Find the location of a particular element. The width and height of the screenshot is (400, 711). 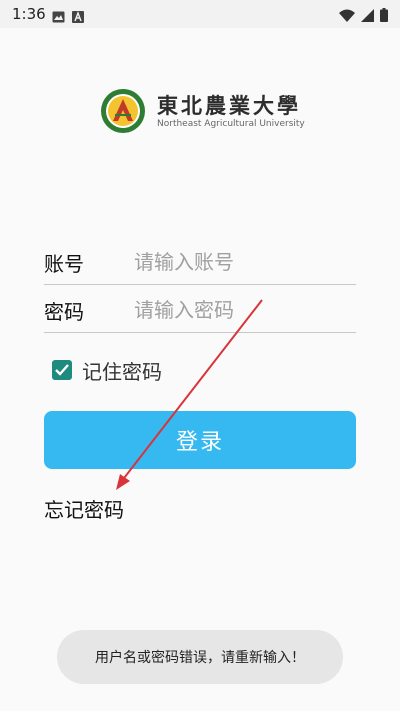

university-name-cn: 東北農業大學 is located at coordinates (229, 105).